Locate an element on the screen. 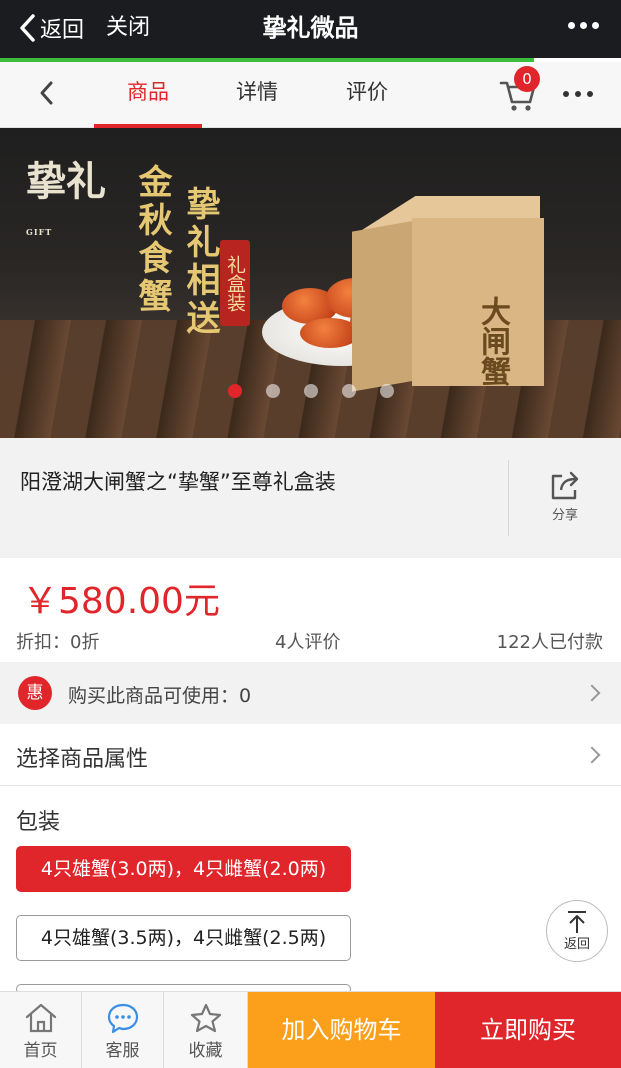  page-title: 挚礼微品 is located at coordinates (310, 28).